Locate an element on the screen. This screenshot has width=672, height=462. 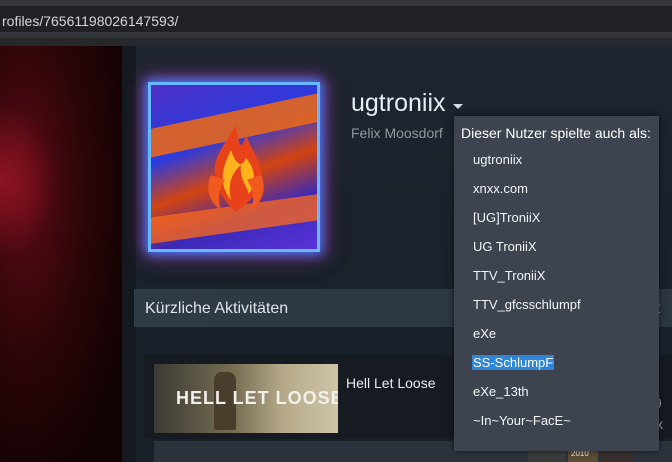
alias-item: eXe_13th is located at coordinates (501, 391).